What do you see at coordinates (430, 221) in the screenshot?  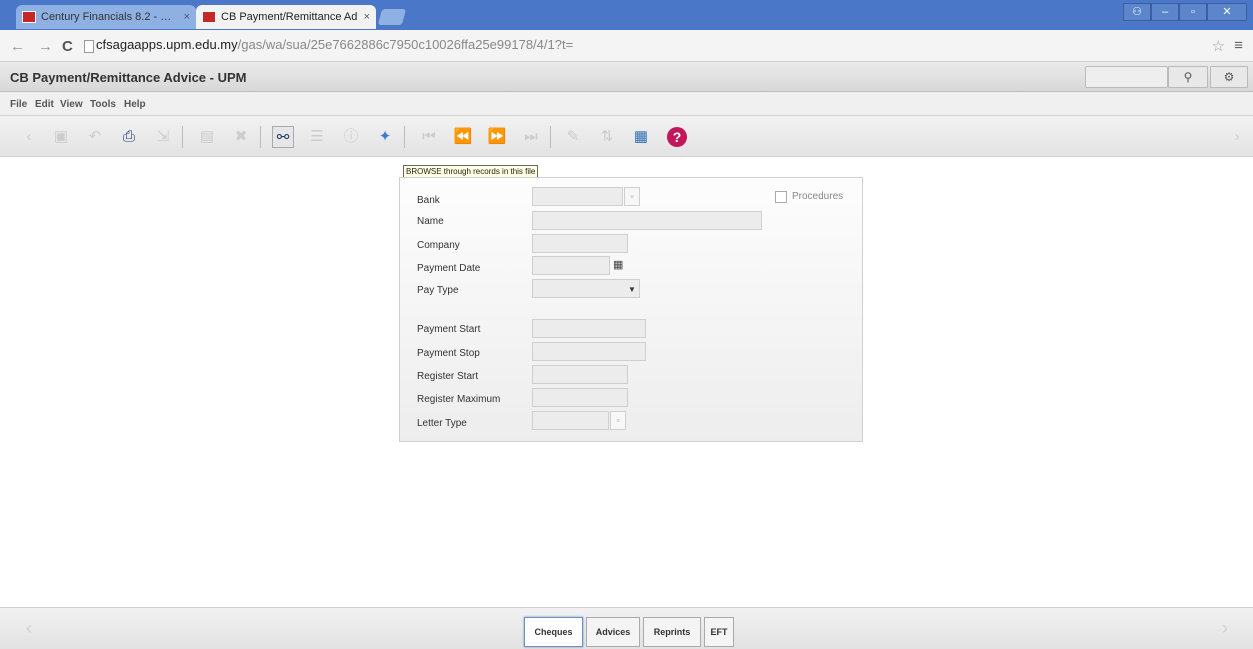 I see `name-label: Name` at bounding box center [430, 221].